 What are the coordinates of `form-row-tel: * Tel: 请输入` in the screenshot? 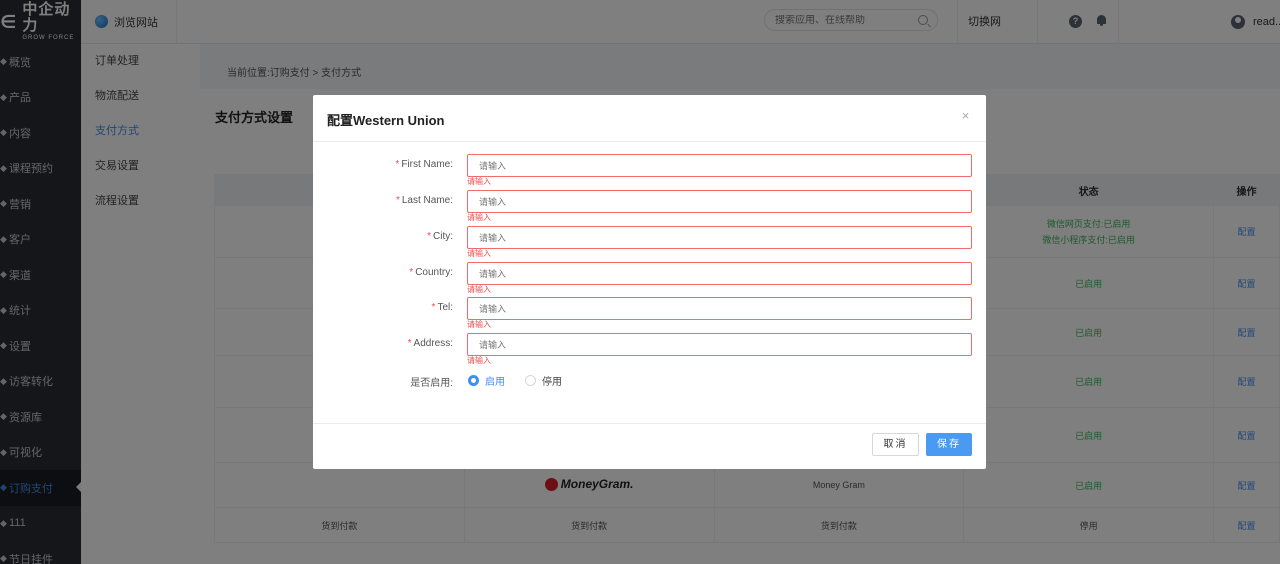 It's located at (649, 314).